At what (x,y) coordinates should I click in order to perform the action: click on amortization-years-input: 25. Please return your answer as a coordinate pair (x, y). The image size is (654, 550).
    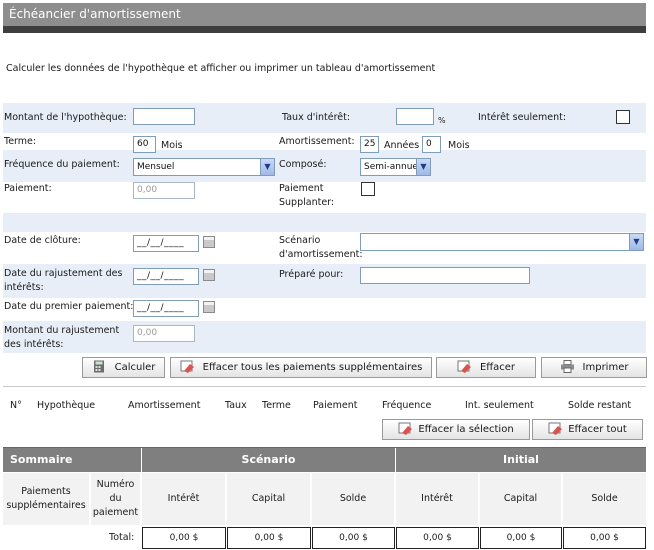
    Looking at the image, I should click on (369, 144).